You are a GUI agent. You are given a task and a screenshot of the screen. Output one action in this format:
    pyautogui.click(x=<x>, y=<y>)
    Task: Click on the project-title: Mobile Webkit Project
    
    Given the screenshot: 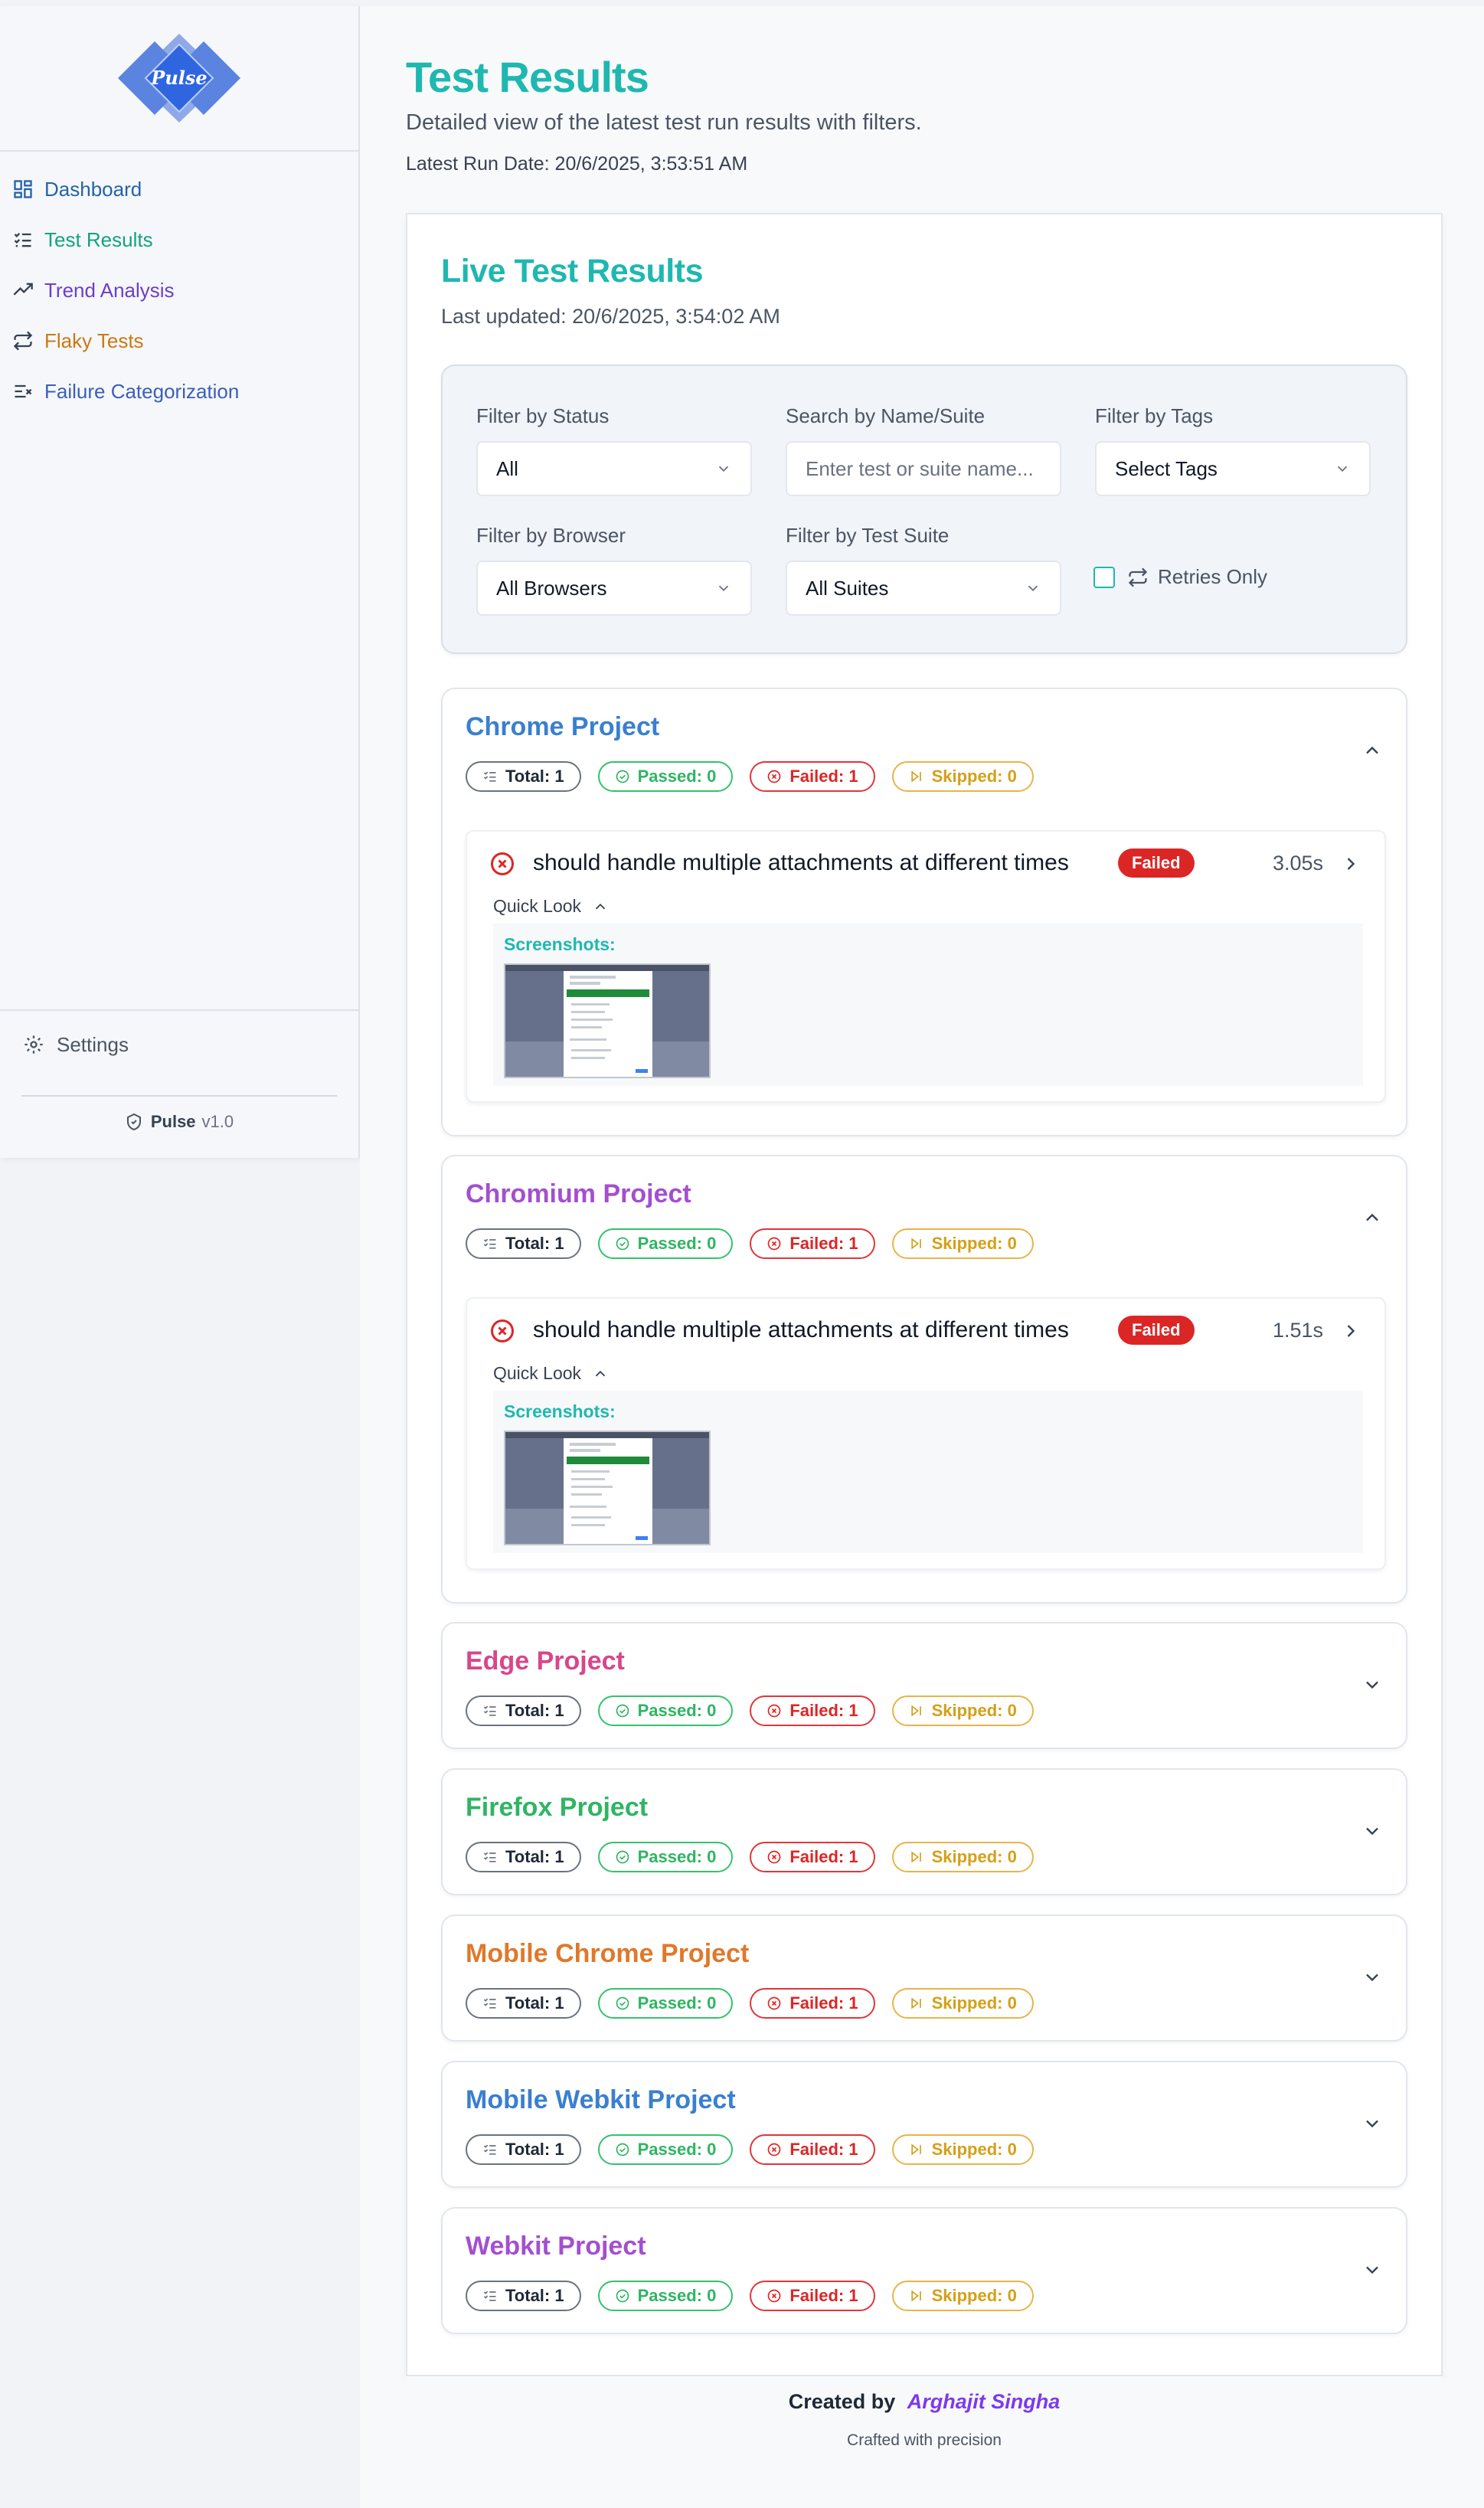 What is the action you would take?
    pyautogui.click(x=601, y=2100)
    